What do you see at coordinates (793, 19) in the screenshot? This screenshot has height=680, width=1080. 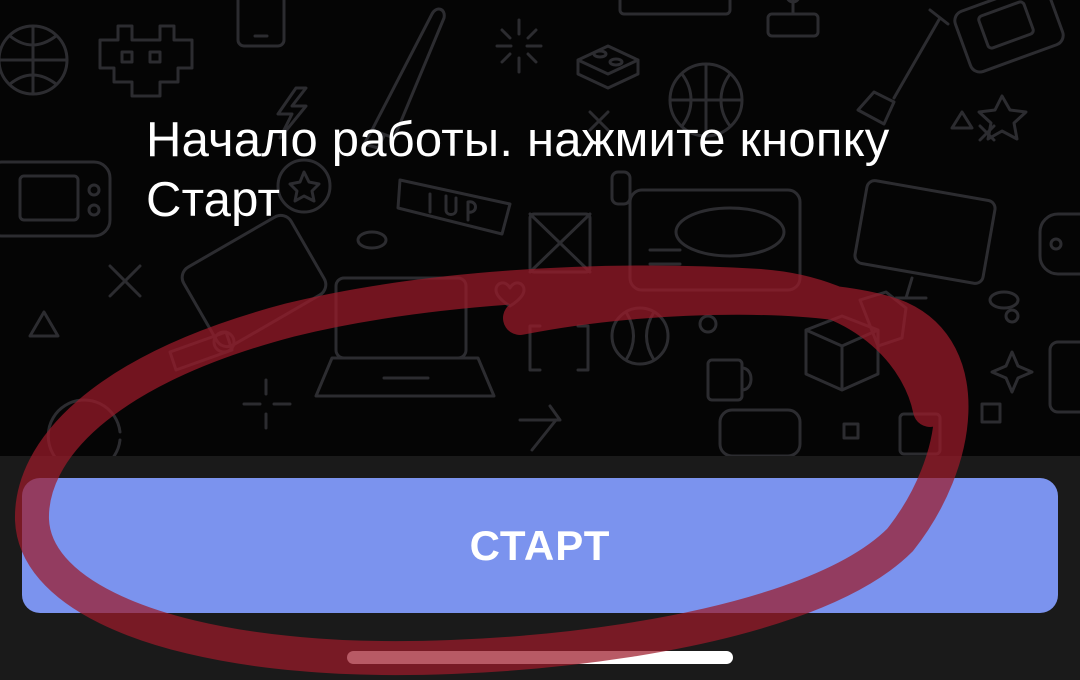 I see `joystick-icon` at bounding box center [793, 19].